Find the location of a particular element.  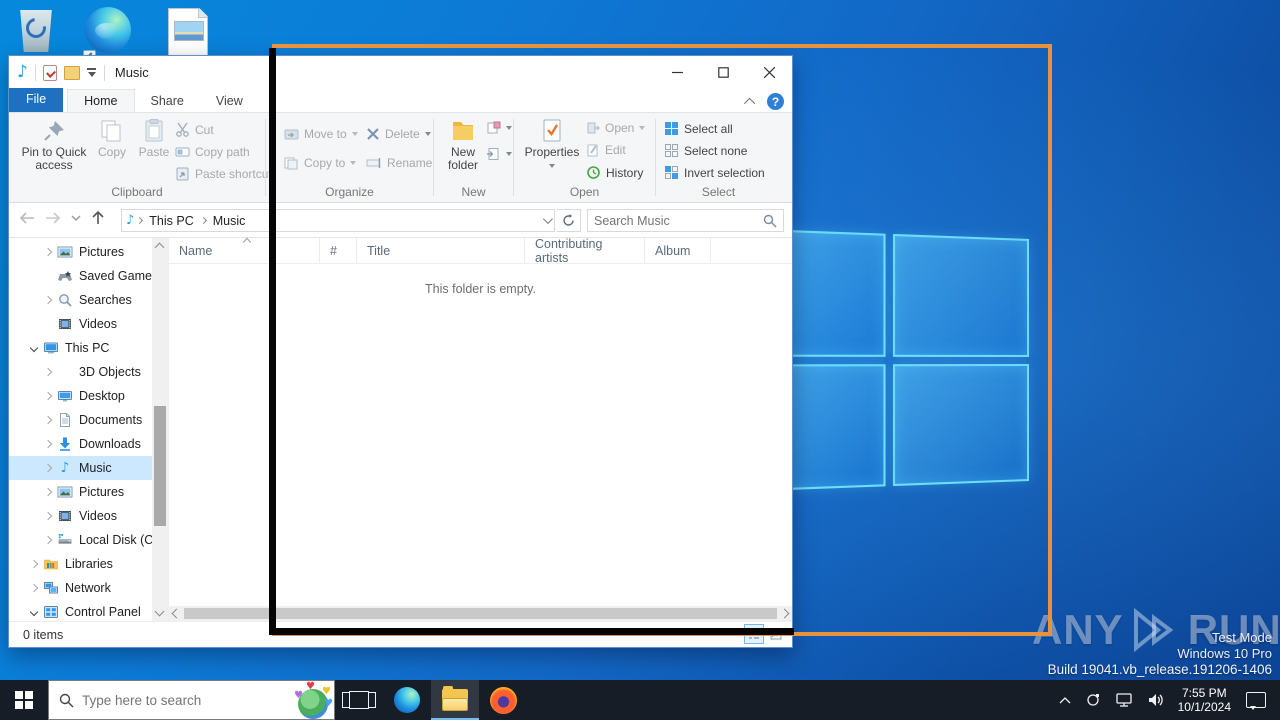

copy-button: Copy is located at coordinates (112, 138).